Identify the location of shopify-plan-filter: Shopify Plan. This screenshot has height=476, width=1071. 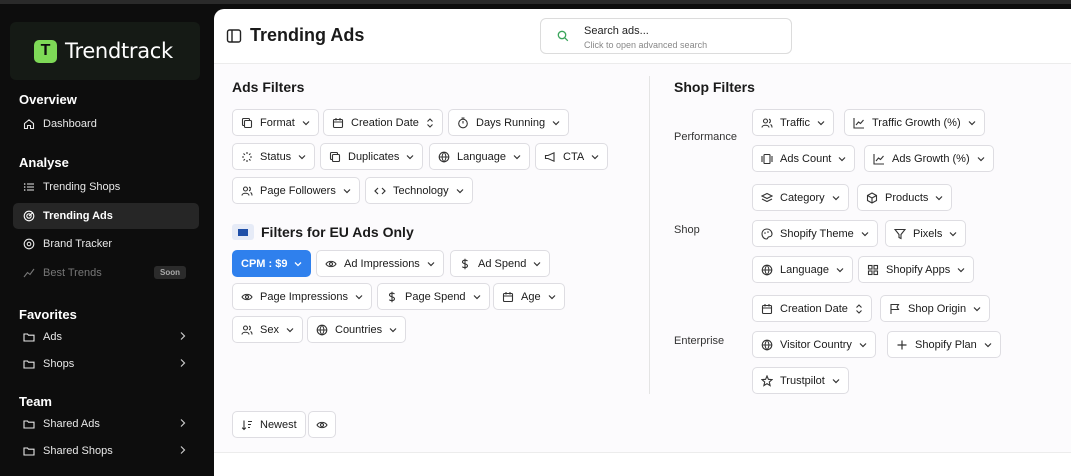
(944, 344).